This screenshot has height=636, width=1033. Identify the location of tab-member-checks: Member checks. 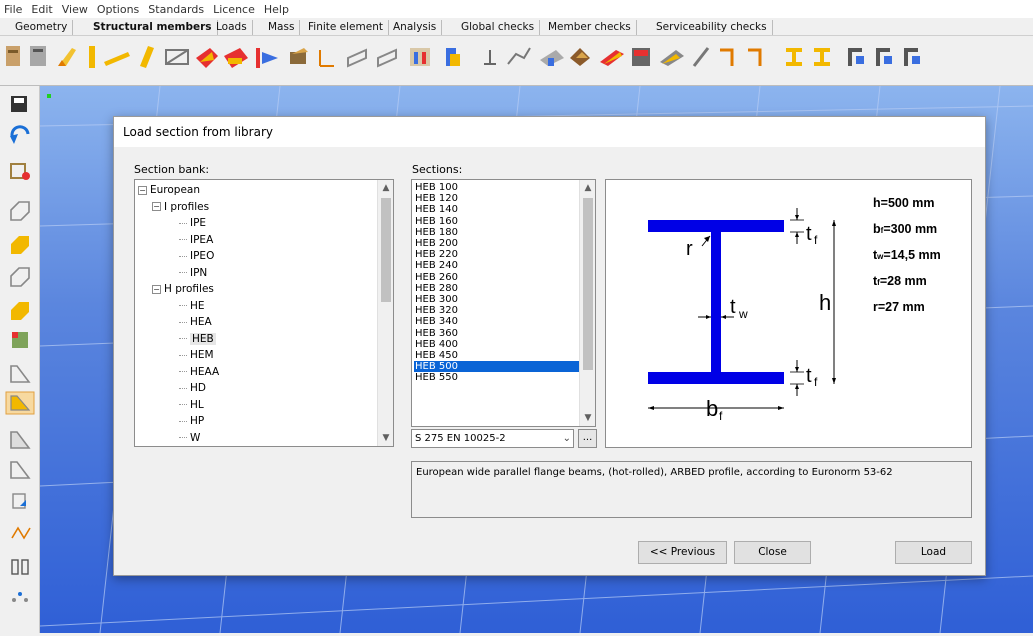
(590, 27).